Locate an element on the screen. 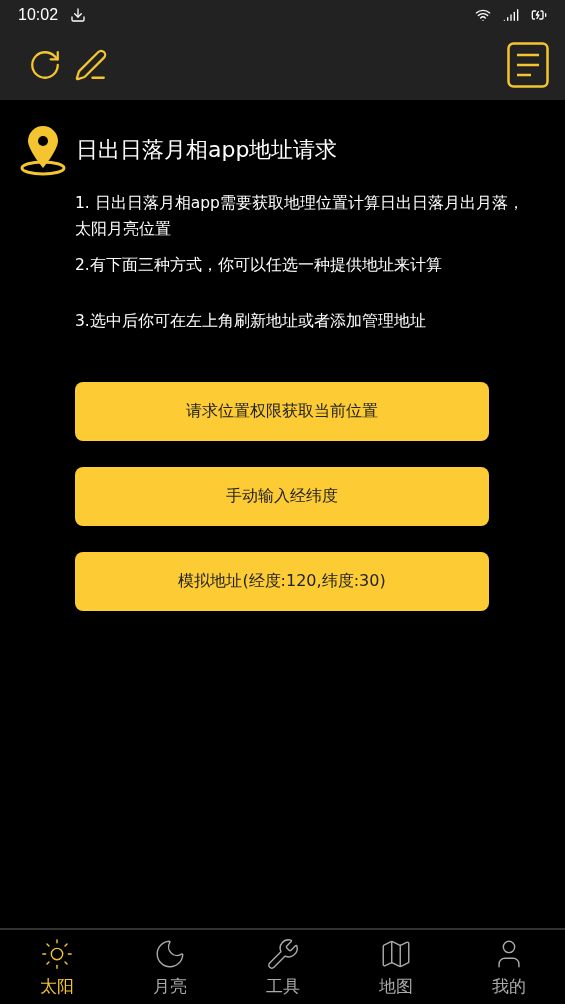 The width and height of the screenshot is (565, 1004). option-button: 请求位置权限获取当前位置 is located at coordinates (282, 411).